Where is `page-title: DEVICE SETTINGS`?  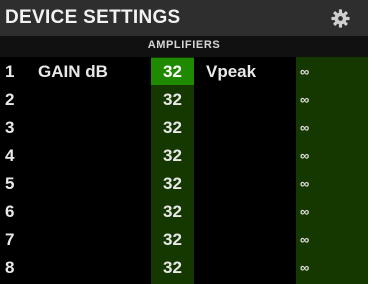
page-title: DEVICE SETTINGS is located at coordinates (93, 17).